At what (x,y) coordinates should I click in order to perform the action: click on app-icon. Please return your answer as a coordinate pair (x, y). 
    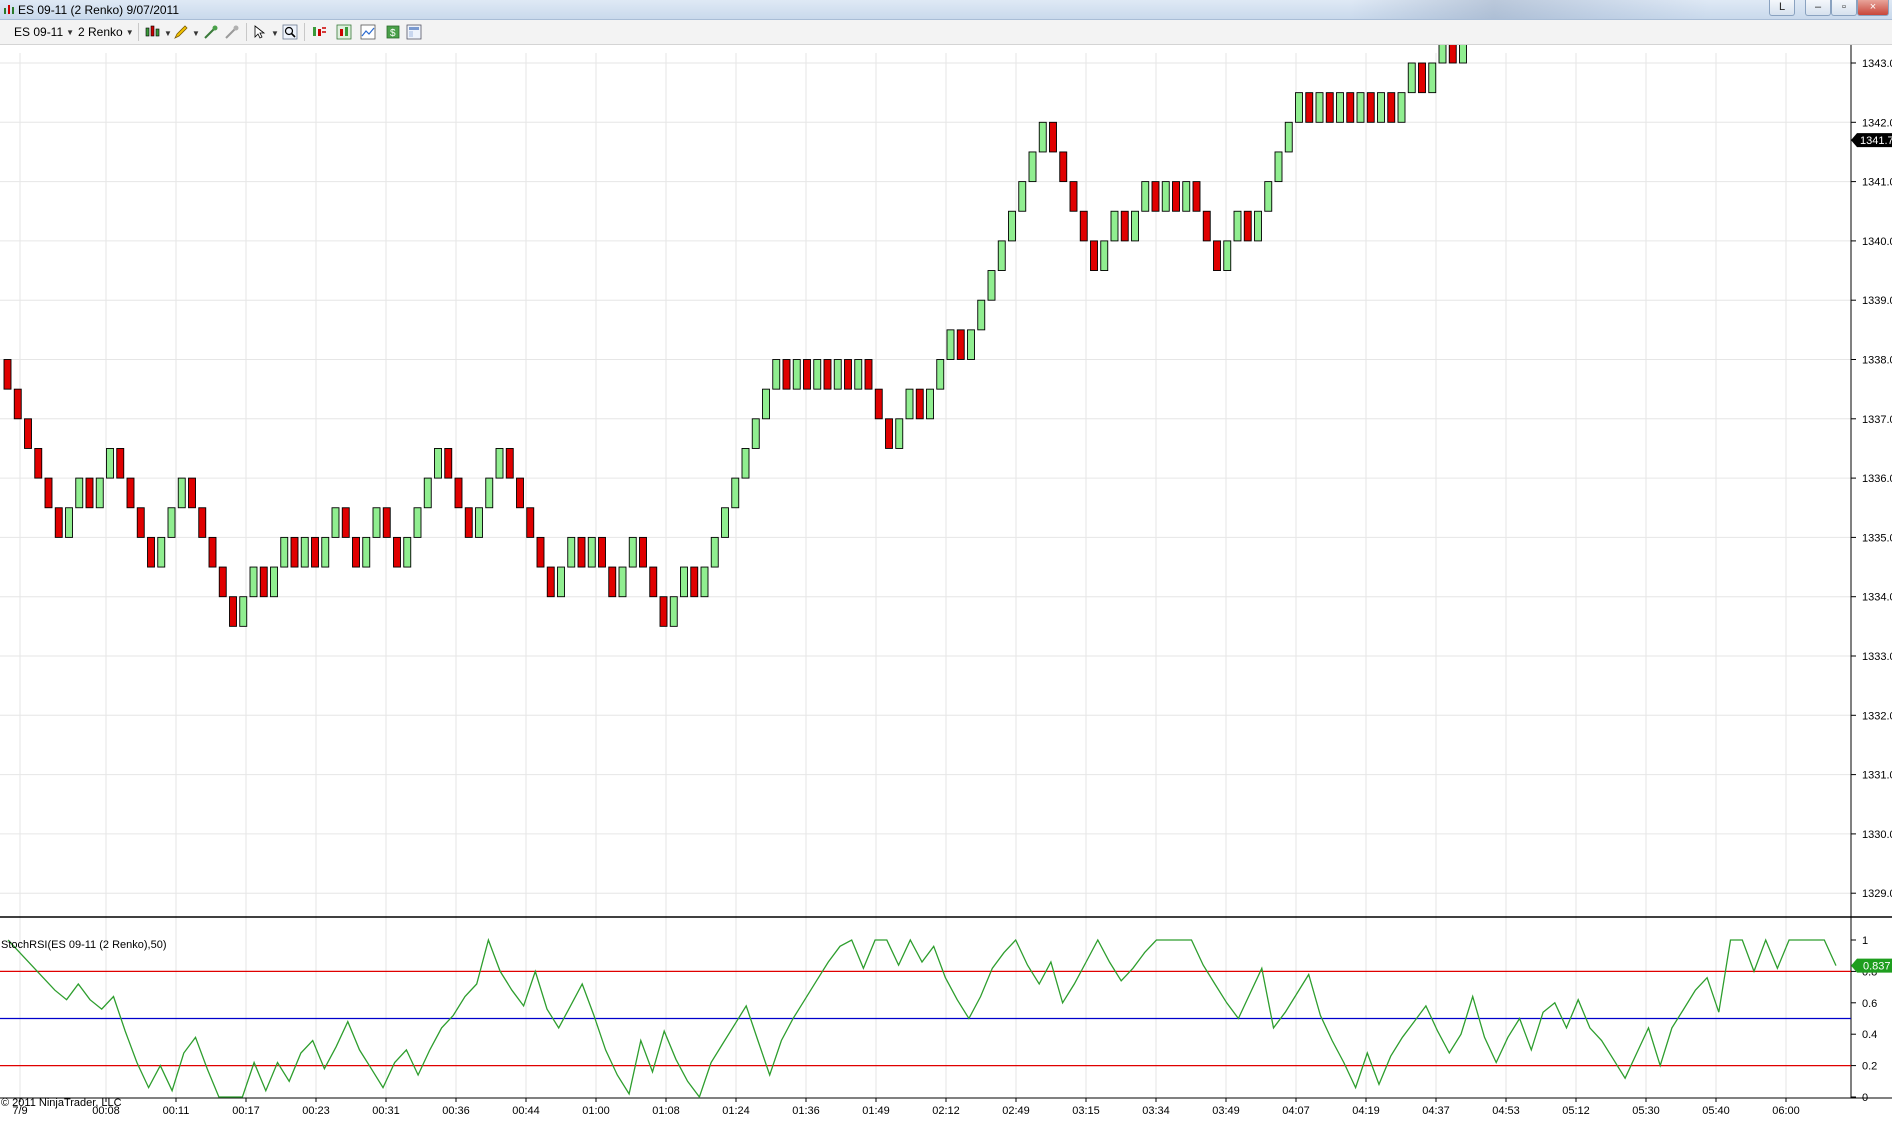
    Looking at the image, I should click on (9, 9).